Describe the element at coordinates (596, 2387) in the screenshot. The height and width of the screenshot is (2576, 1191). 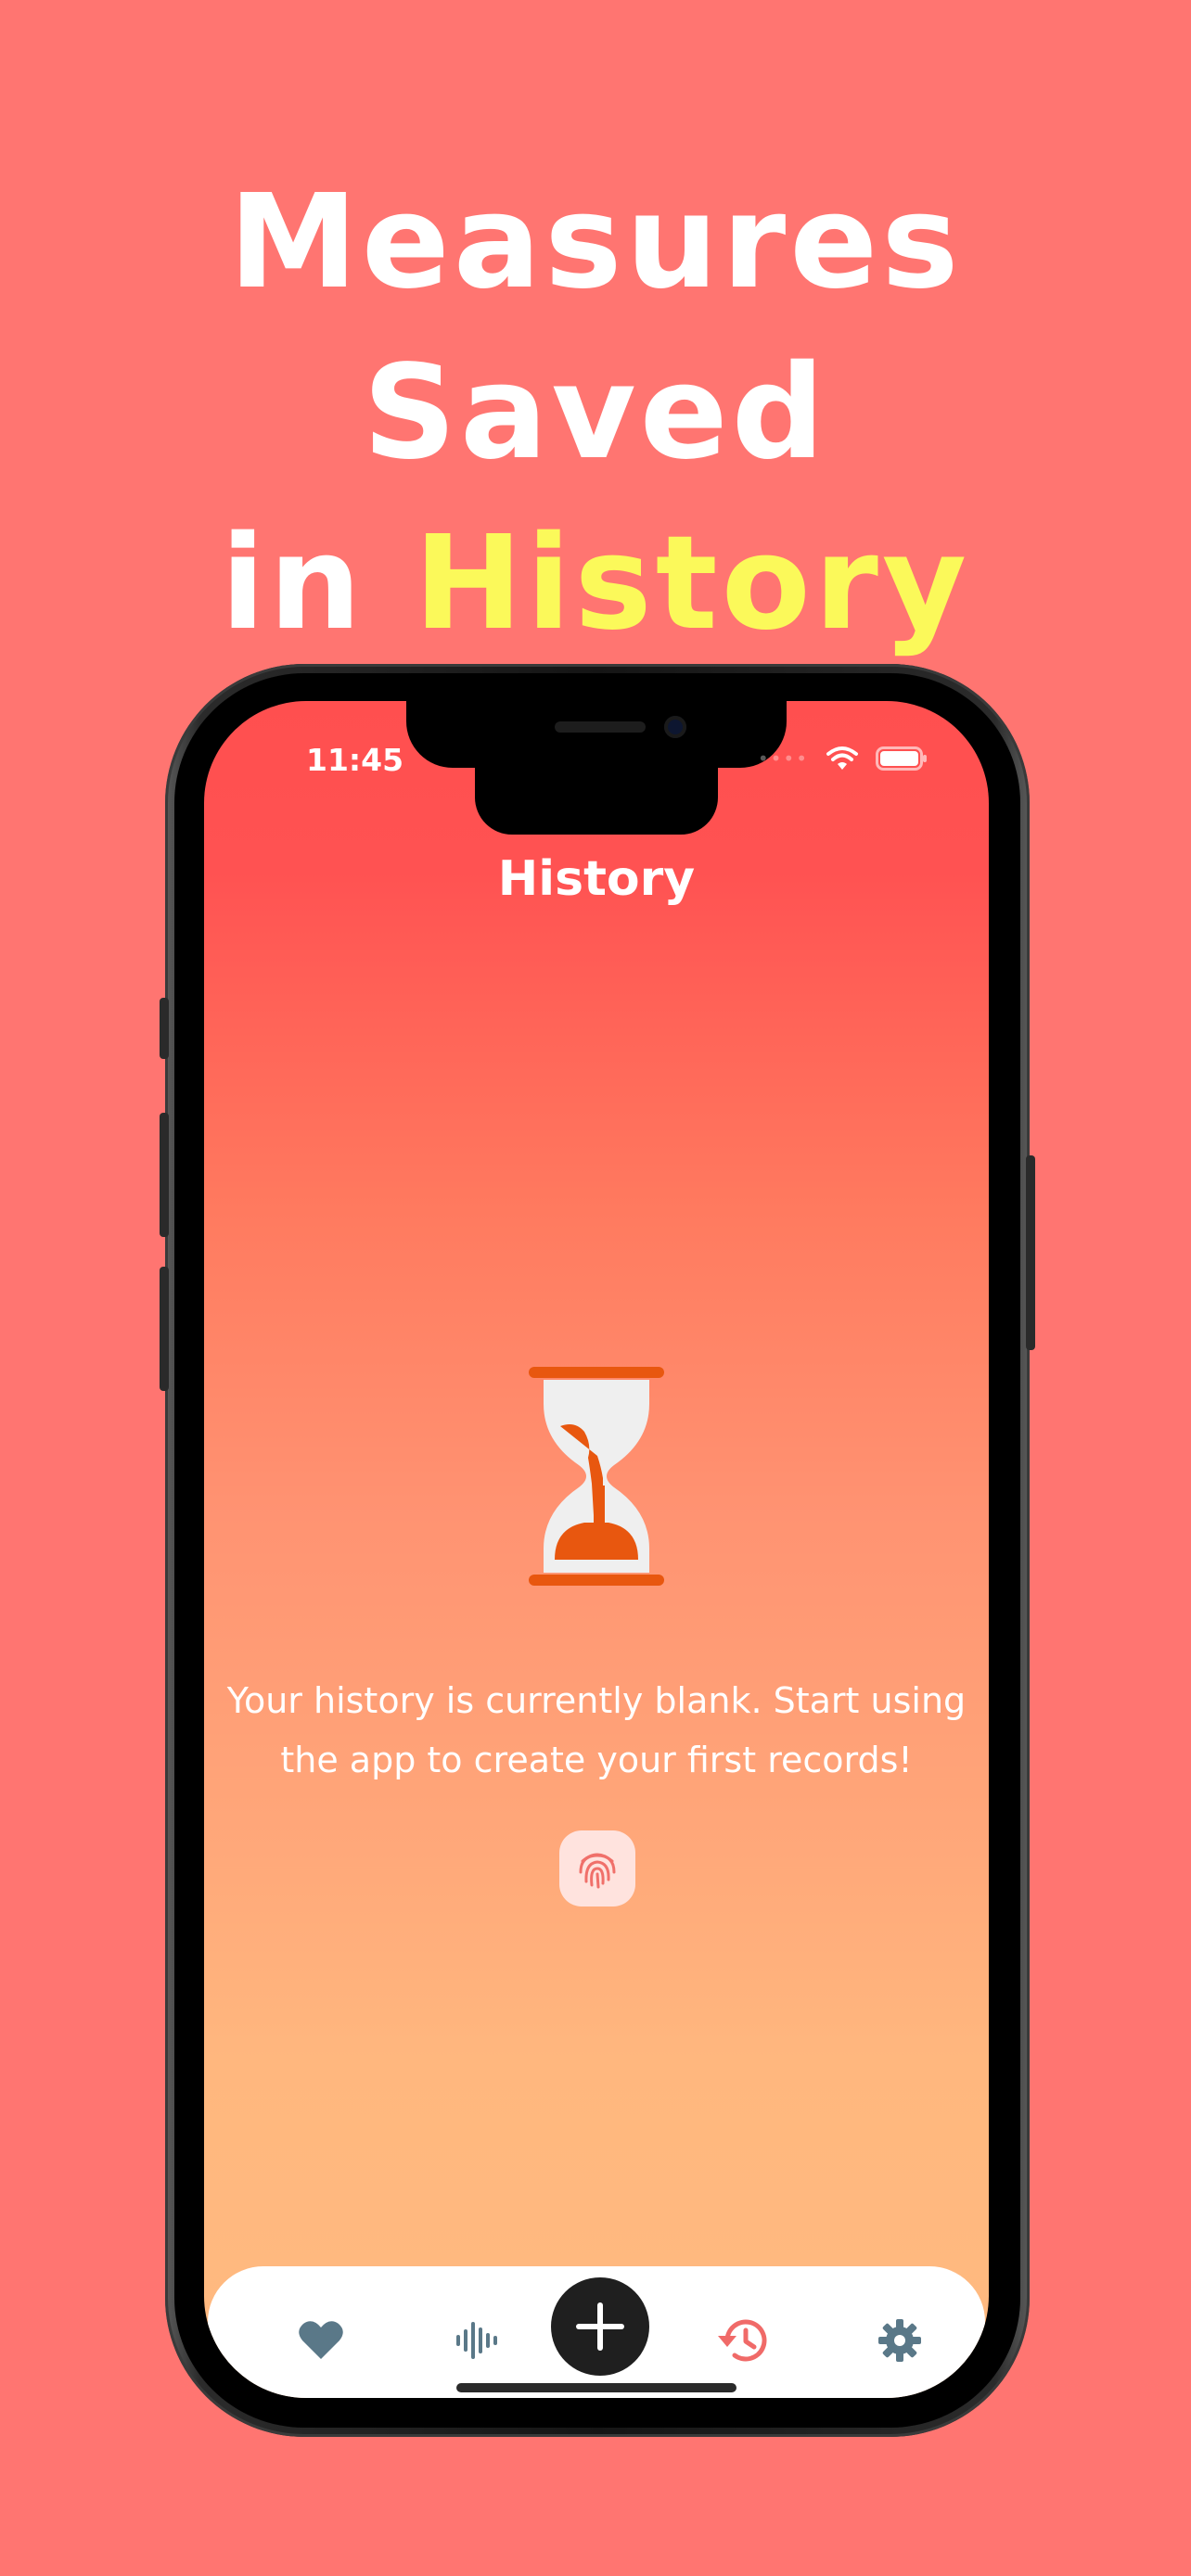
I see `home-indicator` at that location.